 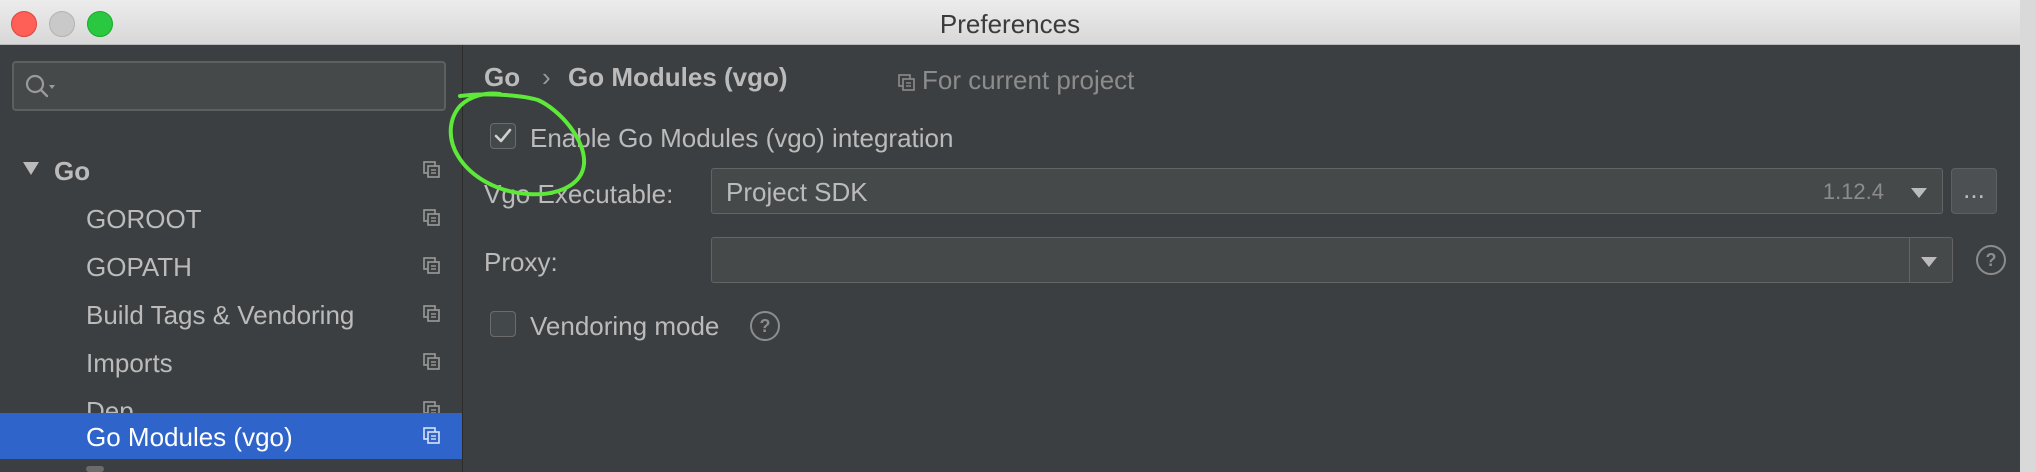 I want to click on settings-search-input, so click(x=229, y=86).